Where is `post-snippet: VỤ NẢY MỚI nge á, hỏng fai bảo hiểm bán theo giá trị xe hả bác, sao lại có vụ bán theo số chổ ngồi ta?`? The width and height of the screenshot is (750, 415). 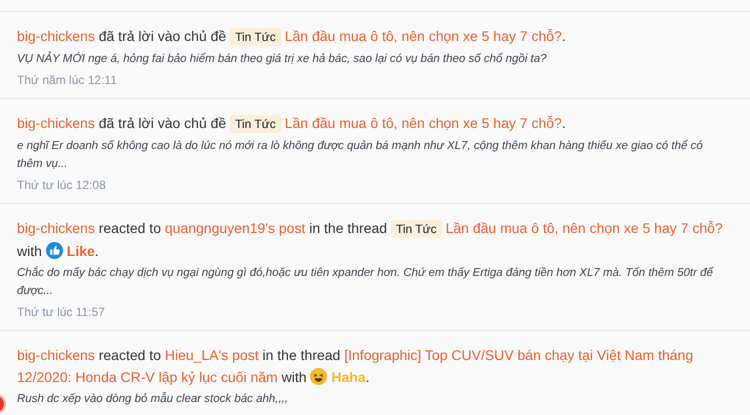 post-snippet: VỤ NẢY MỚI nge á, hỏng fai bảo hiểm bán theo giá trị xe hả bác, sao lại có vụ bán theo số chổ ngồi ta? is located at coordinates (282, 58).